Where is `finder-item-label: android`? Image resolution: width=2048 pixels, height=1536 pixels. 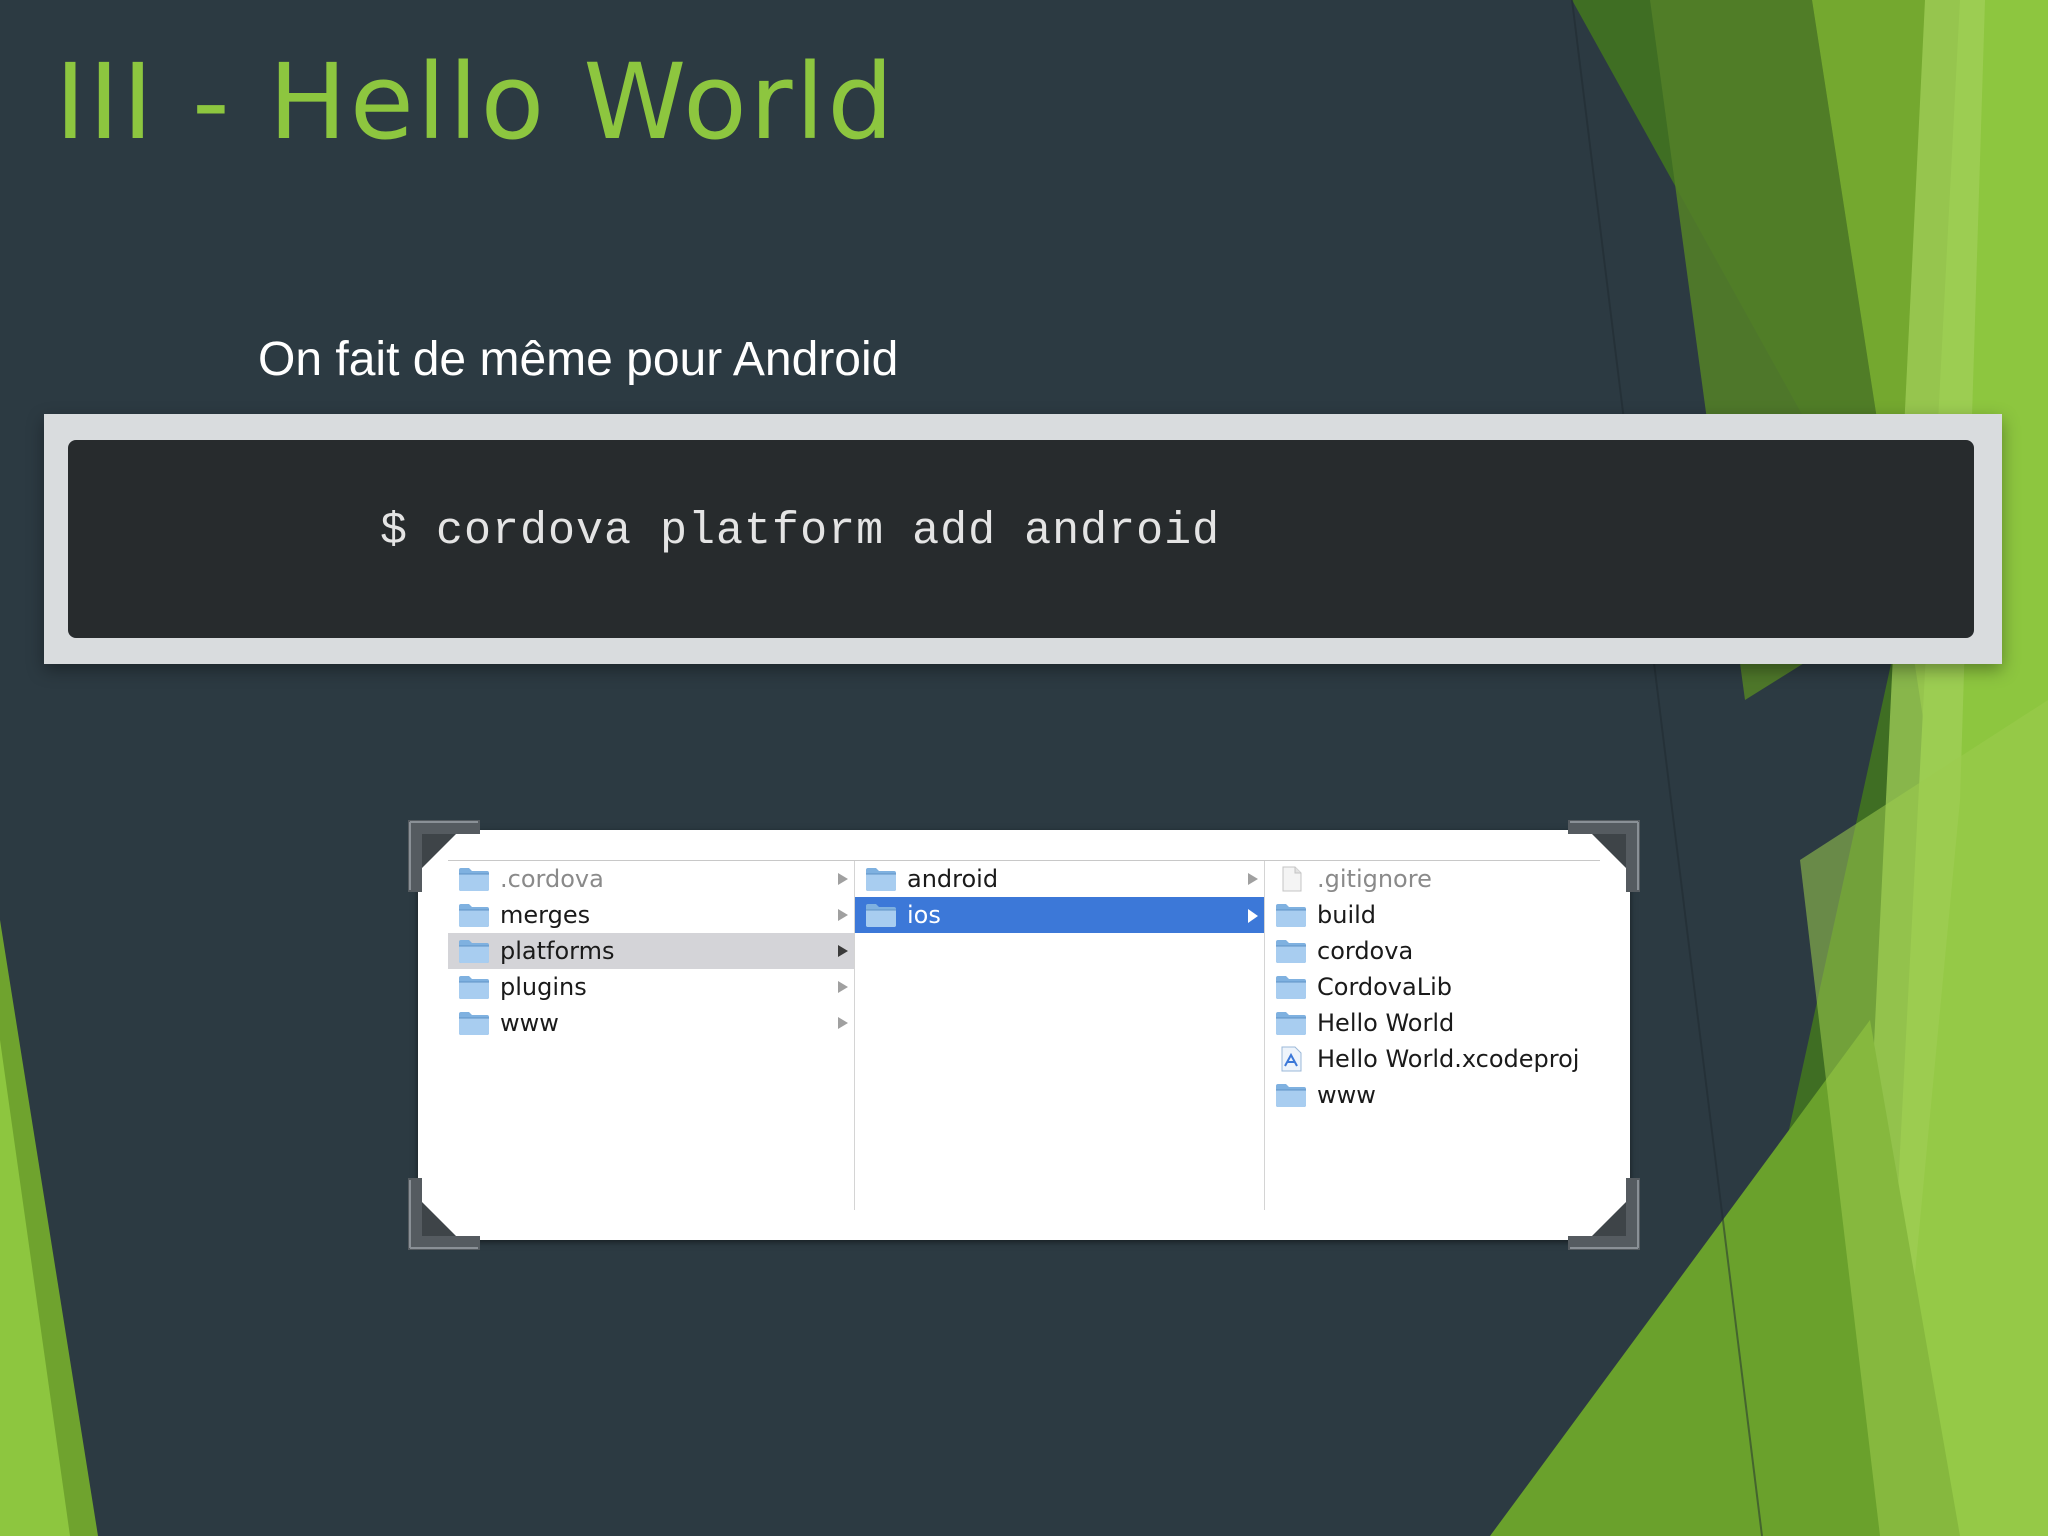 finder-item-label: android is located at coordinates (953, 879).